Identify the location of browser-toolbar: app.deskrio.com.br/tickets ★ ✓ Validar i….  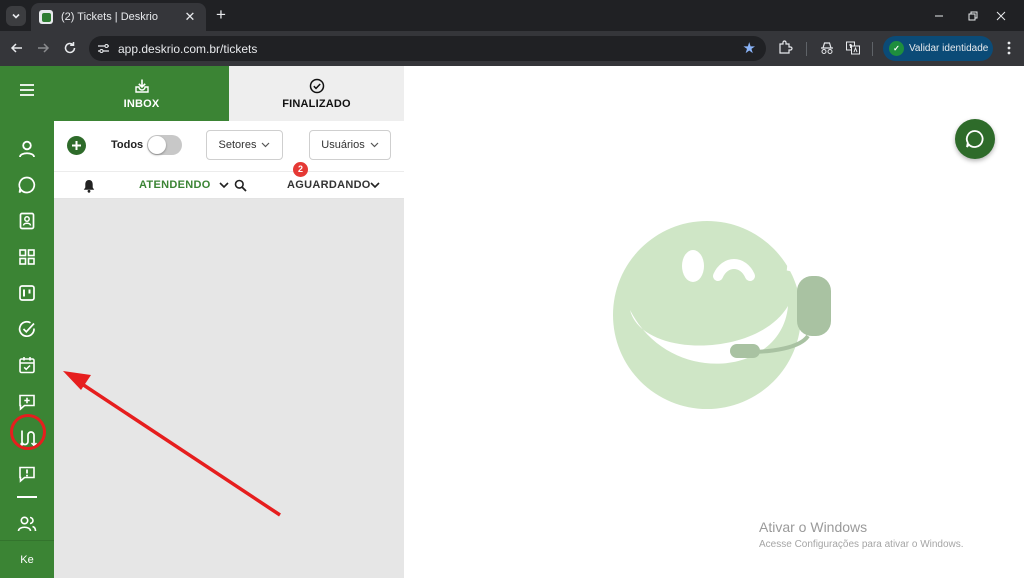
(512, 48).